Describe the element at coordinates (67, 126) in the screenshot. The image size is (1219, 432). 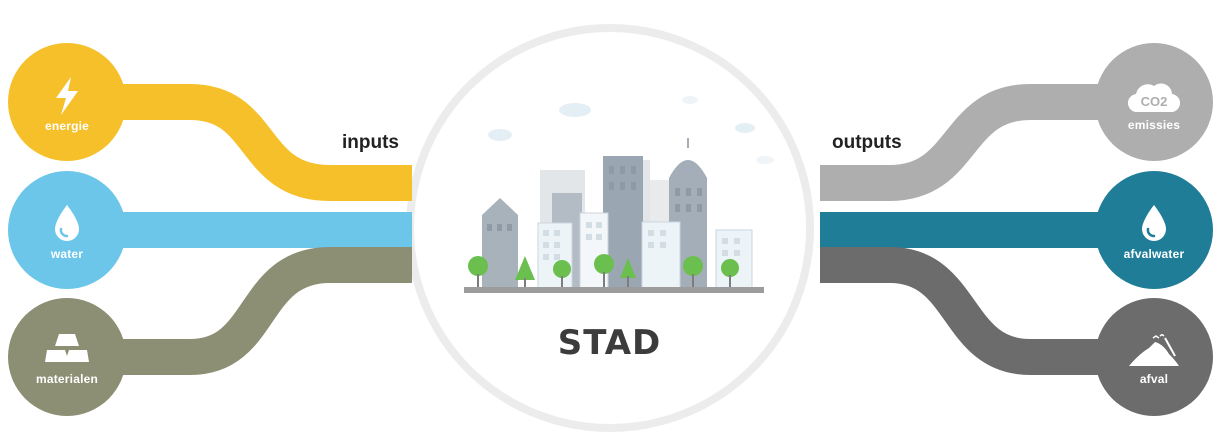
I see `energie-label: energie` at that location.